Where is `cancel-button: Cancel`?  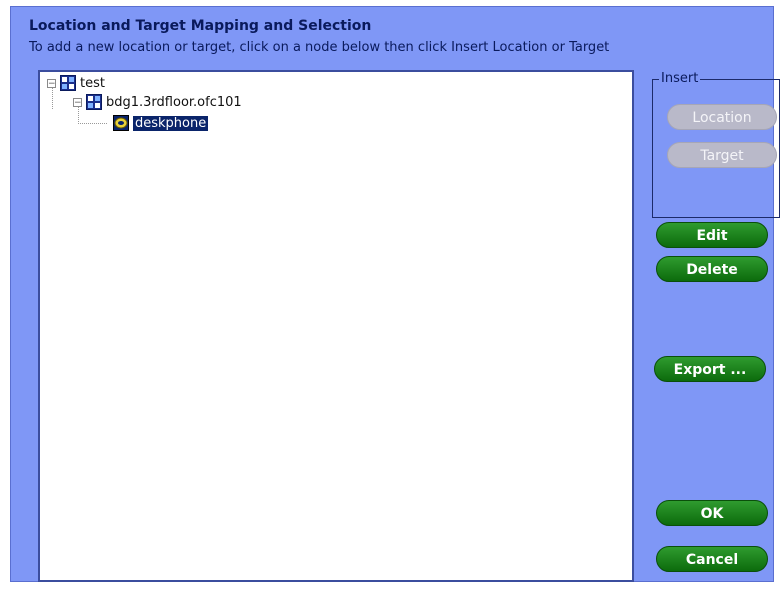
cancel-button: Cancel is located at coordinates (712, 559).